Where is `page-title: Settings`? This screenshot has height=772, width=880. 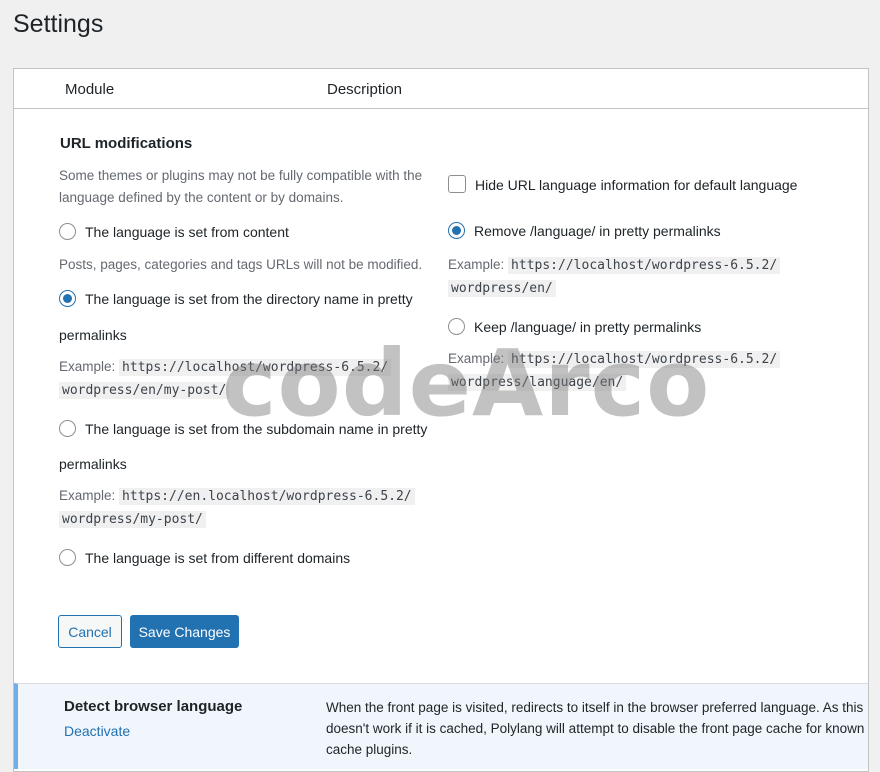
page-title: Settings is located at coordinates (58, 24).